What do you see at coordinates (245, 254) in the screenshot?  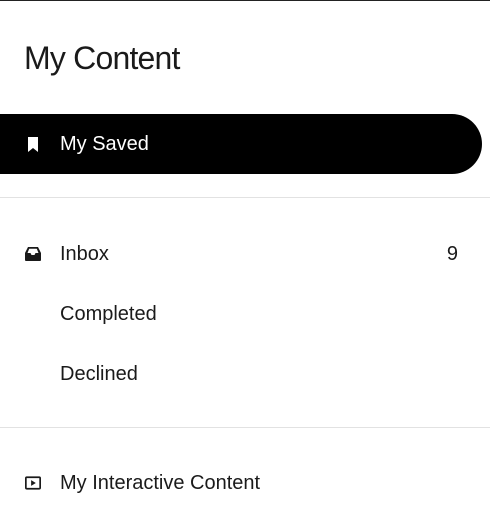 I see `nav-item-inbox: Inbox 9` at bounding box center [245, 254].